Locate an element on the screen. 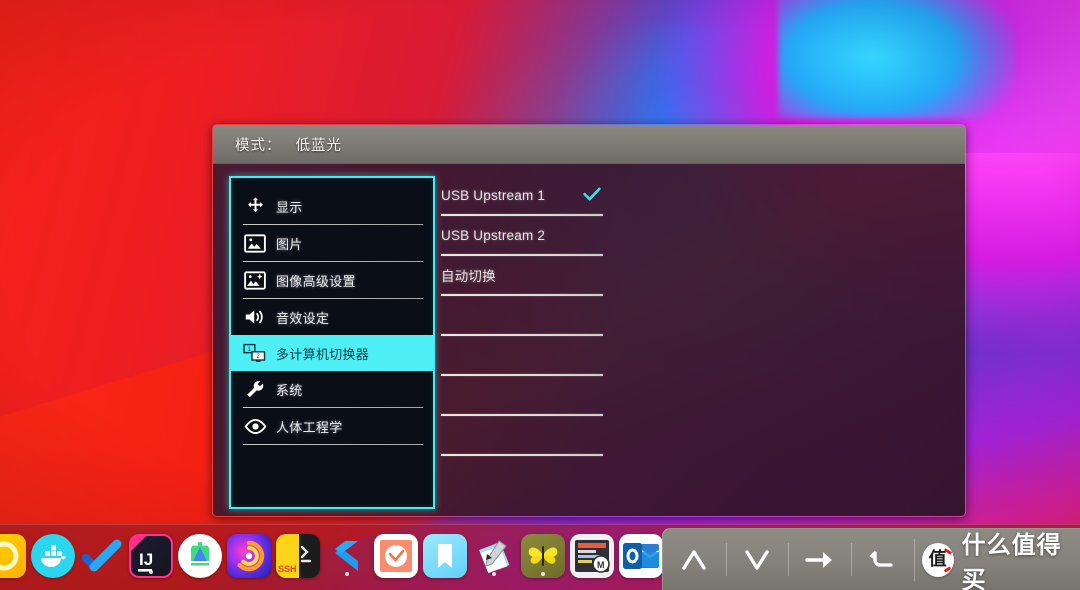  menu-item-label: 系统 is located at coordinates (289, 390).